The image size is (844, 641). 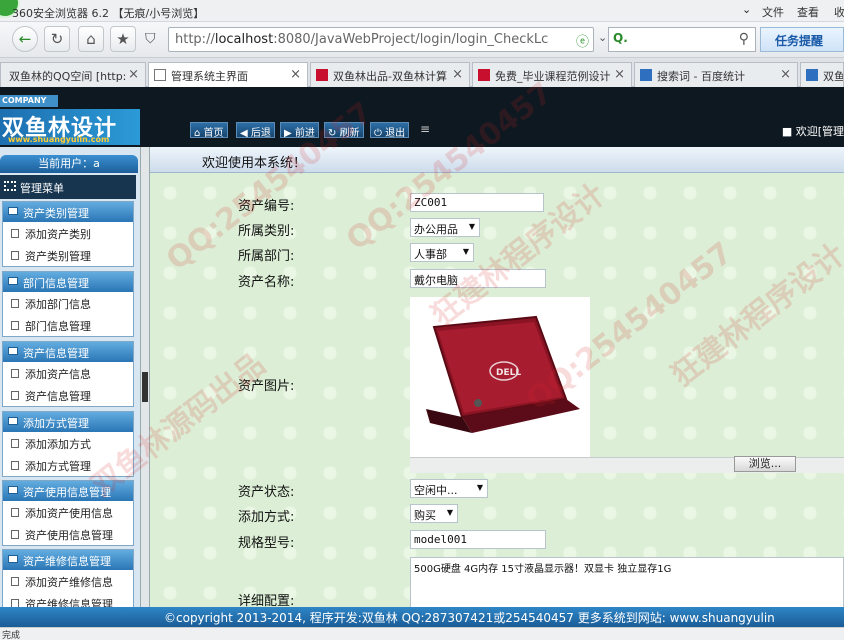 I want to click on sidebar-item-add-dept: 添加部门信息, so click(x=68, y=304).